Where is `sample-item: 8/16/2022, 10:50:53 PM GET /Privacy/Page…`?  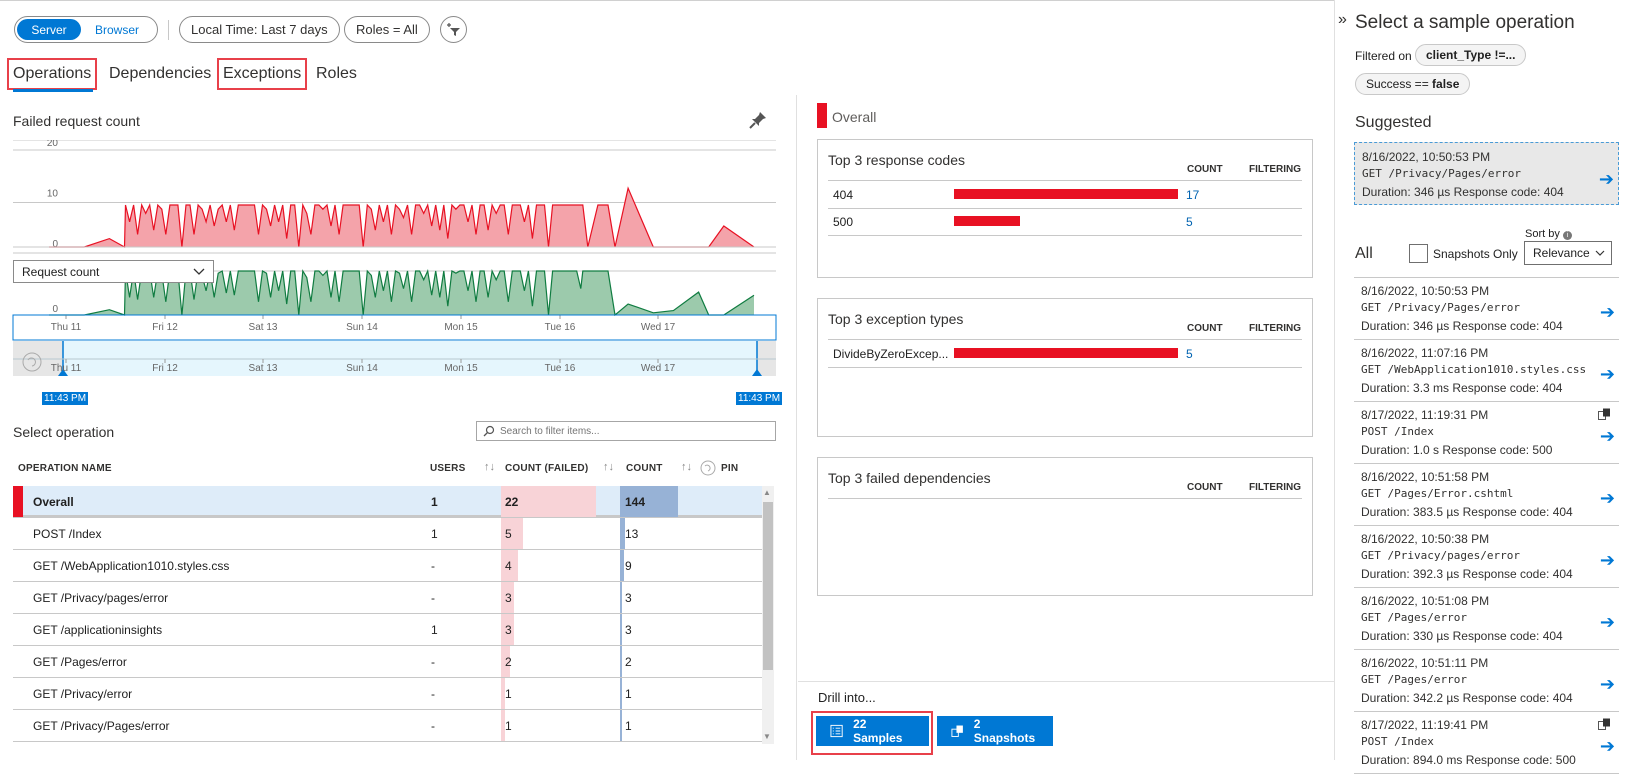 sample-item: 8/16/2022, 10:50:53 PM GET /Privacy/Page… is located at coordinates (1486, 308).